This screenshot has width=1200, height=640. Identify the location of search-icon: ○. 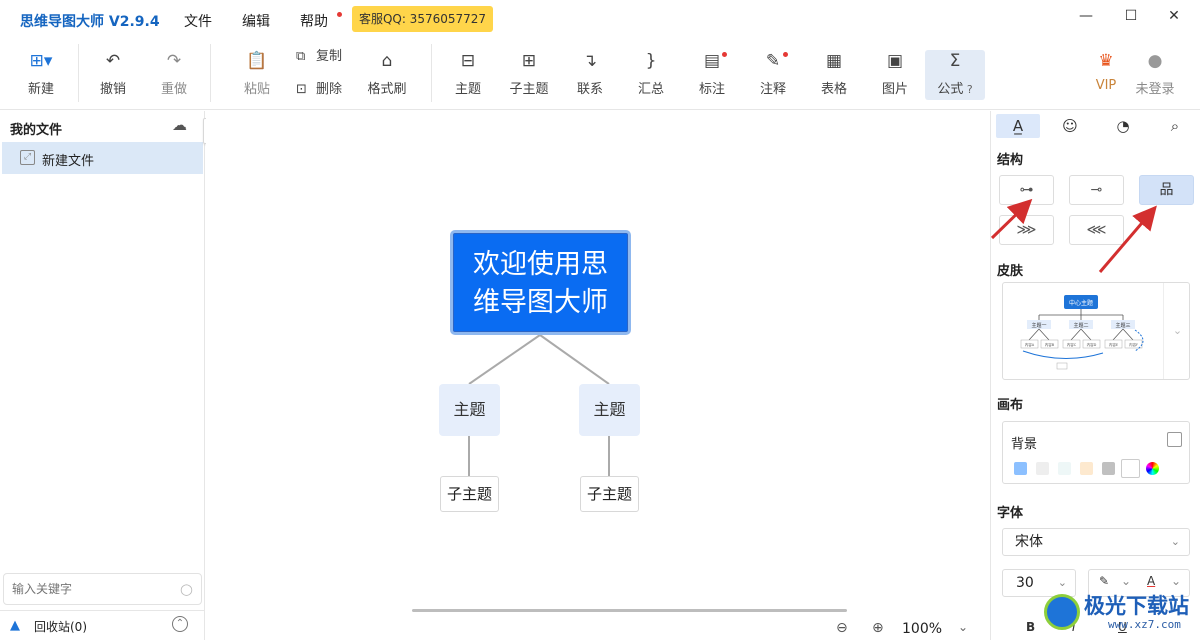
(186, 589).